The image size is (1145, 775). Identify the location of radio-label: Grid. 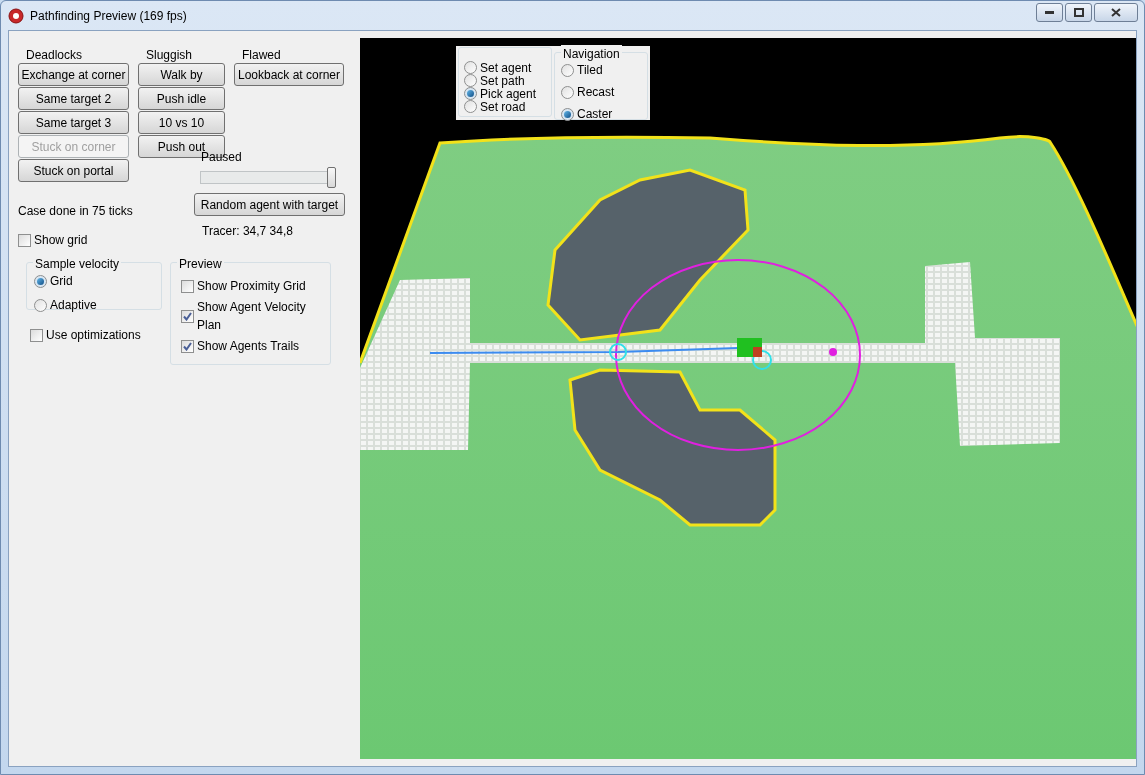
(61, 281).